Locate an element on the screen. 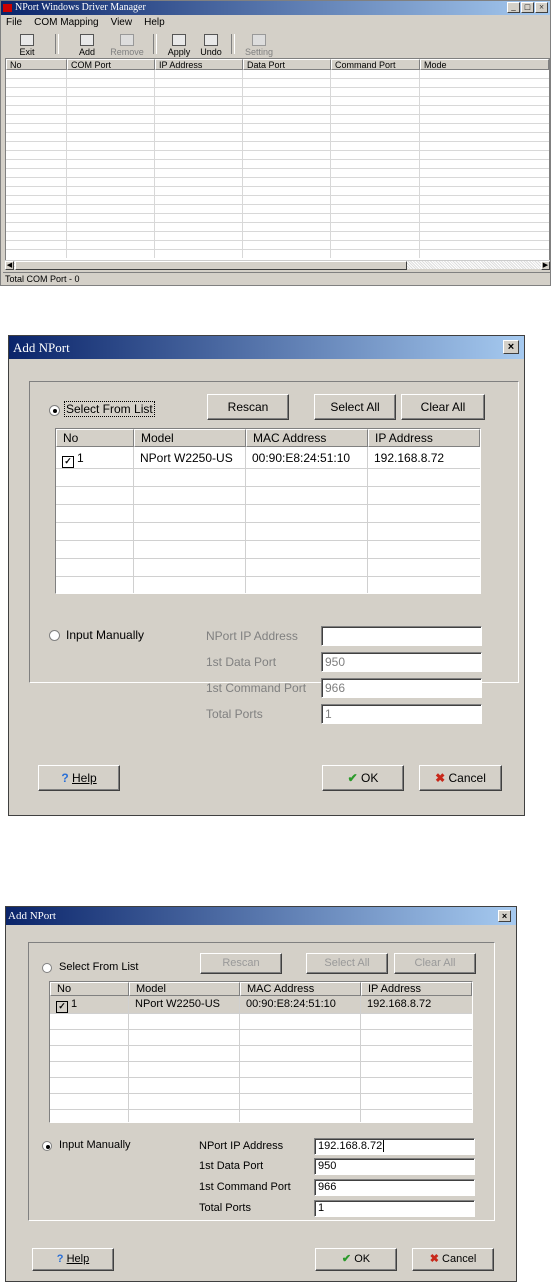 The width and height of the screenshot is (554, 1288). help-icon: ? is located at coordinates (60, 1259).